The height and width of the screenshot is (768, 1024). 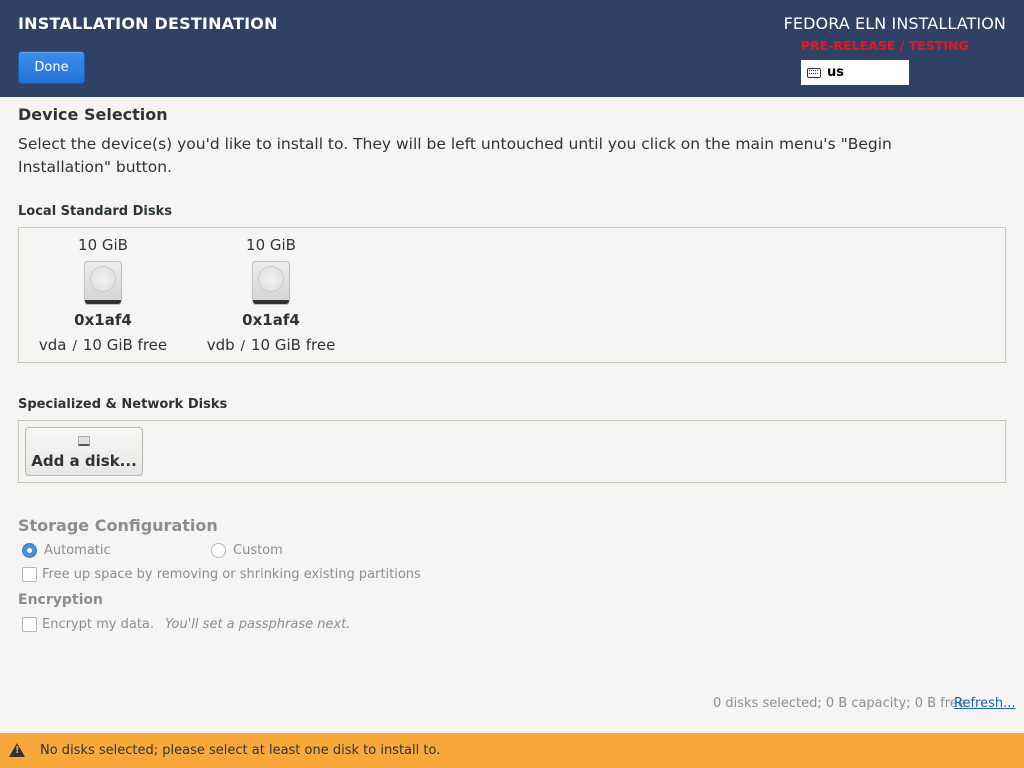 I want to click on prerelease-label: PRE-RELEASE / TESTING, so click(x=885, y=45).